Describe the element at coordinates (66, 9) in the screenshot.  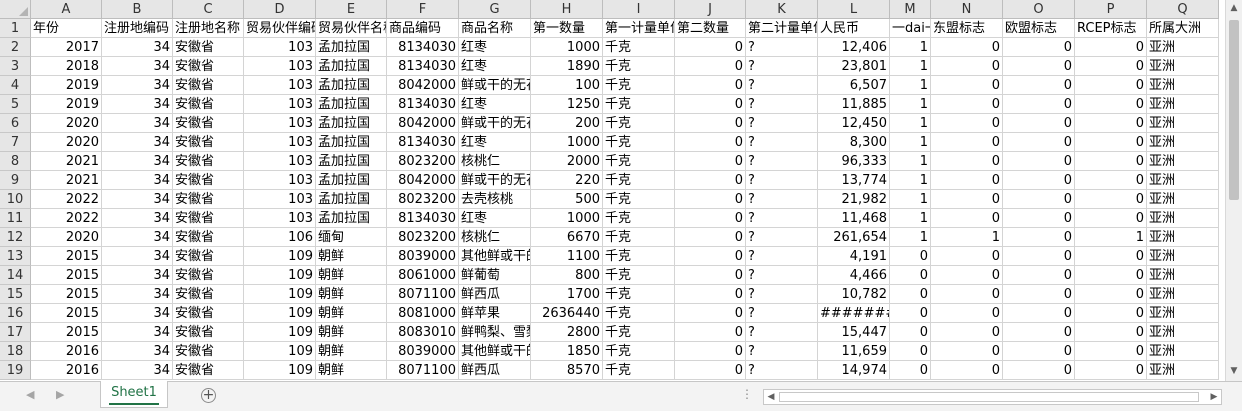
I see `column-header-A: A` at that location.